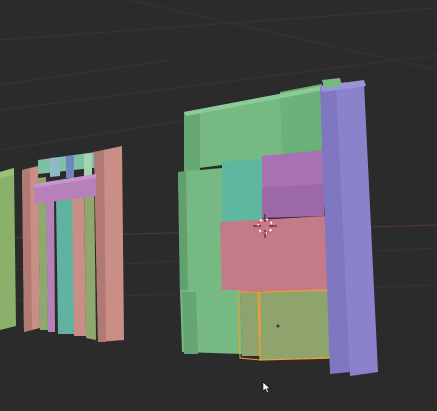 The width and height of the screenshot is (437, 411). What do you see at coordinates (295, 325) in the screenshot?
I see `selected-mesh-piece` at bounding box center [295, 325].